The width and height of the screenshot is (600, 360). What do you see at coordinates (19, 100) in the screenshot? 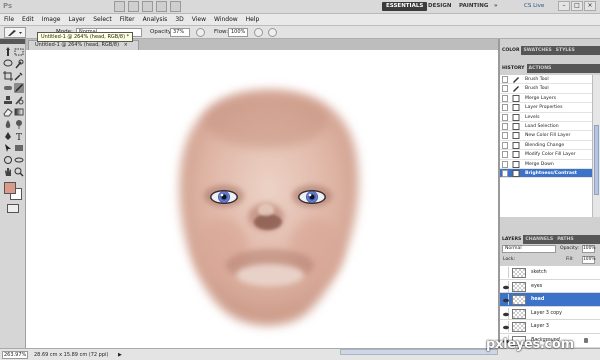
I see `history-brush-tool-icon` at bounding box center [19, 100].